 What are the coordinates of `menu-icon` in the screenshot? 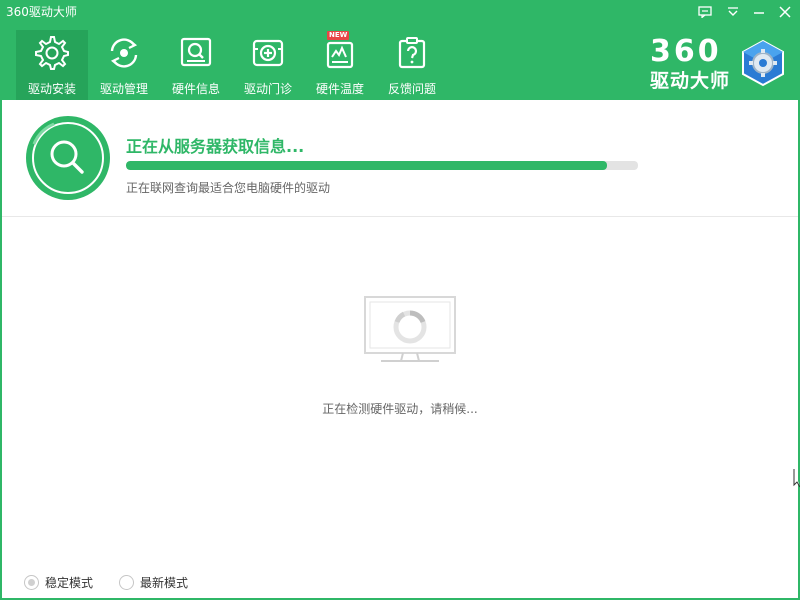 It's located at (733, 12).